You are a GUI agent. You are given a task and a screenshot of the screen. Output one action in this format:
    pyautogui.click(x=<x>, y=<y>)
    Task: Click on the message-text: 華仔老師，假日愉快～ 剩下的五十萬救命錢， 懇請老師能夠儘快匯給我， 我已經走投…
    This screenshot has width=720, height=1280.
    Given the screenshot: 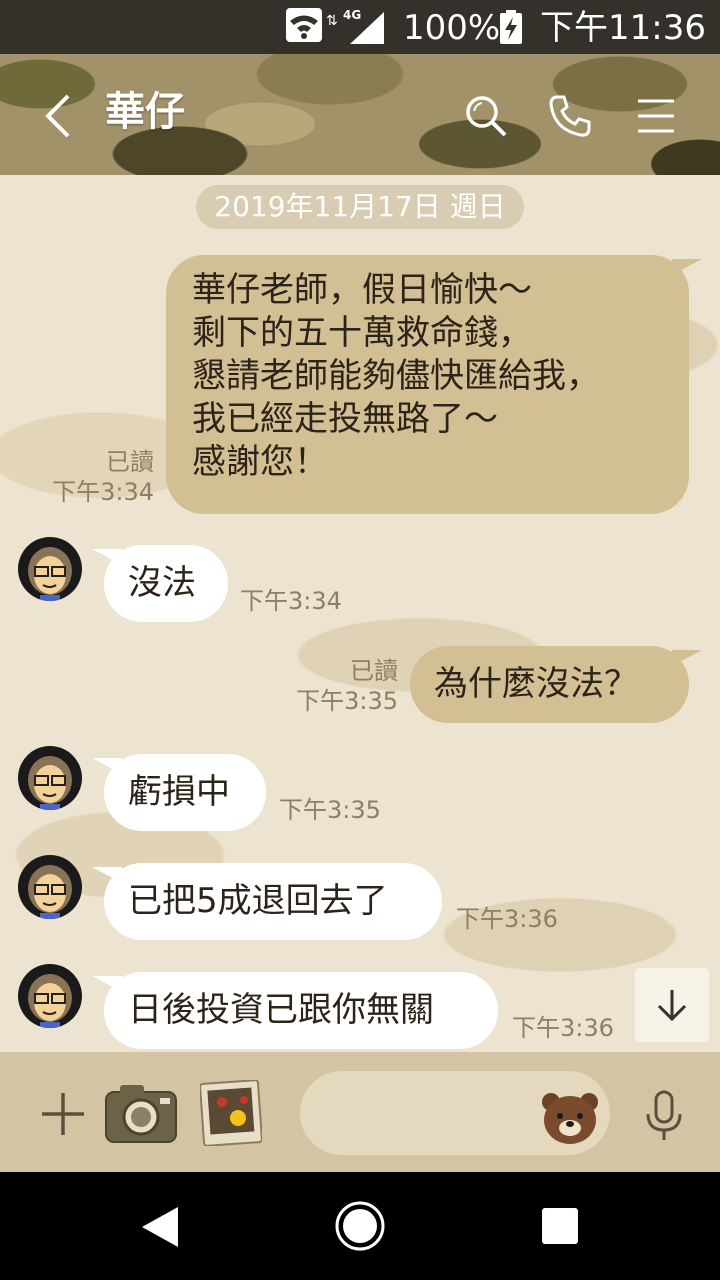 What is the action you would take?
    pyautogui.click(x=396, y=376)
    